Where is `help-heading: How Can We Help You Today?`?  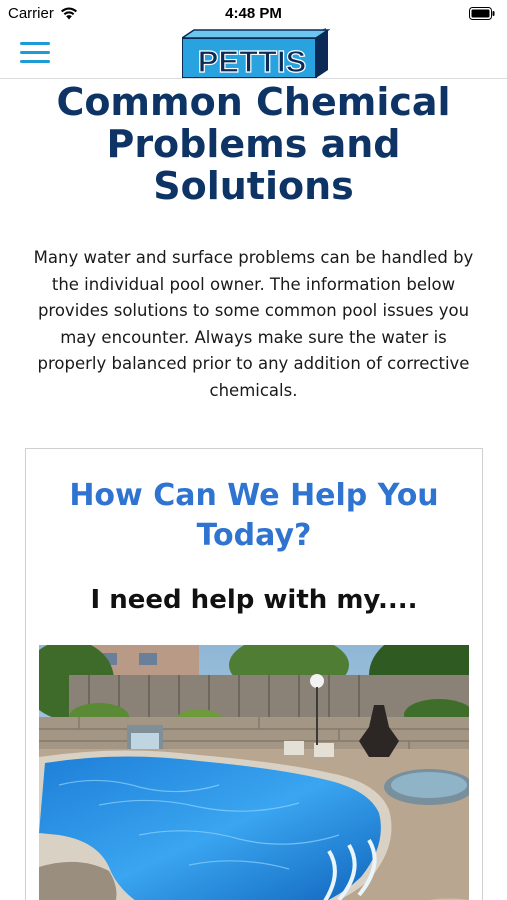 help-heading: How Can We Help You Today? is located at coordinates (254, 515).